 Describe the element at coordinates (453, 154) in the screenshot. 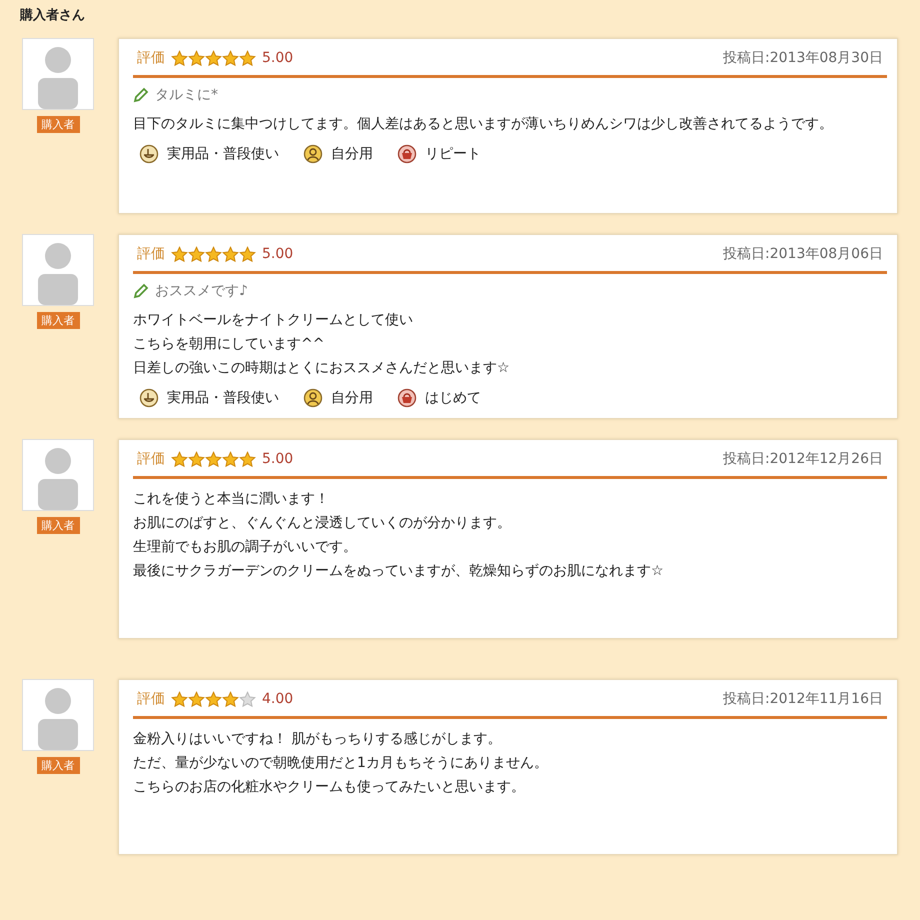

I see `tag-label: リピート` at that location.